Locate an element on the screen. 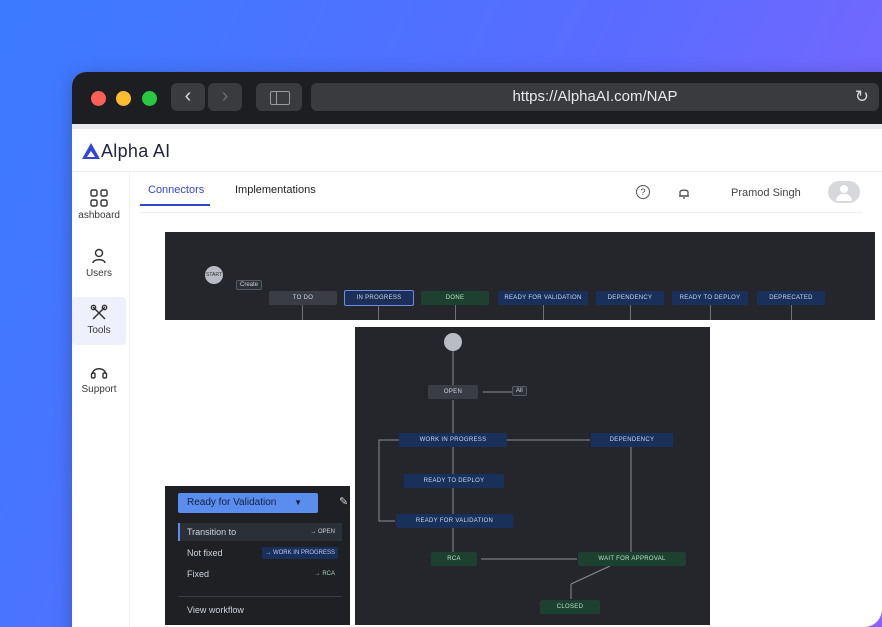 The height and width of the screenshot is (627, 882). status-dropdown-label: Ready for Validation is located at coordinates (232, 502).